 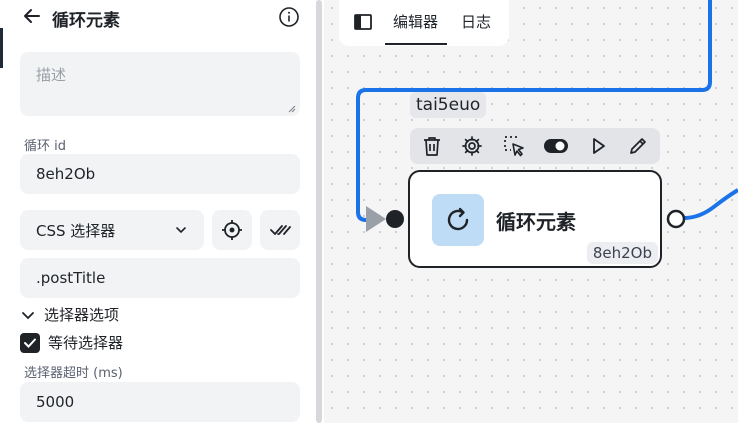 What do you see at coordinates (676, 219) in the screenshot?
I see `output-handle` at bounding box center [676, 219].